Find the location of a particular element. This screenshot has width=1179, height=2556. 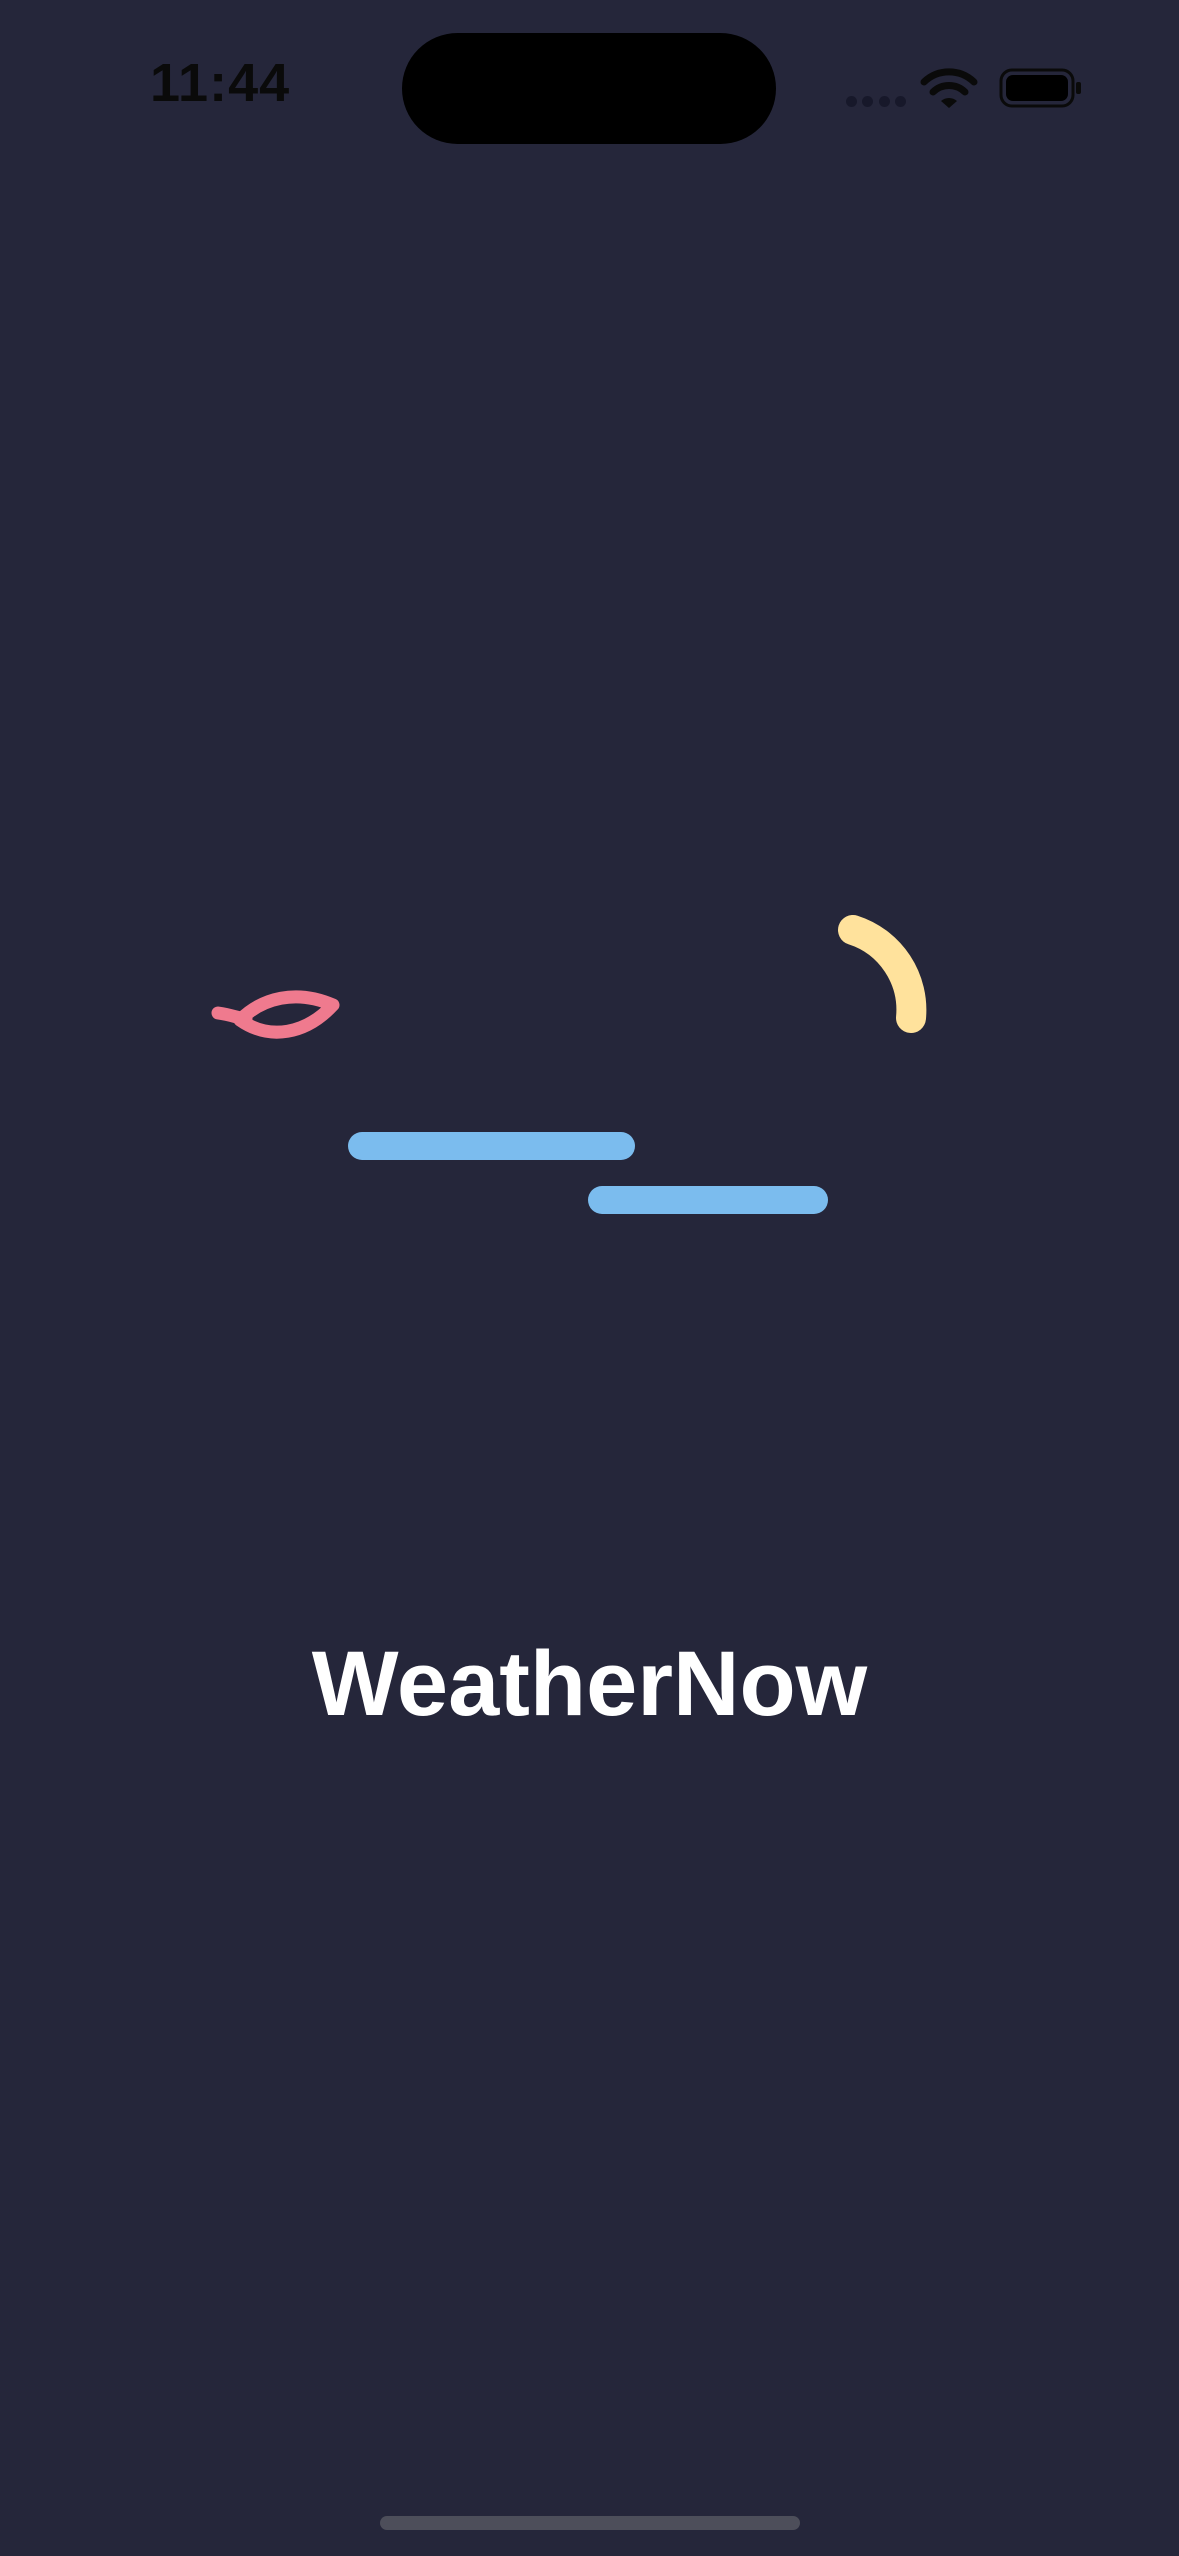

wind-line-icon is located at coordinates (588, 1173).